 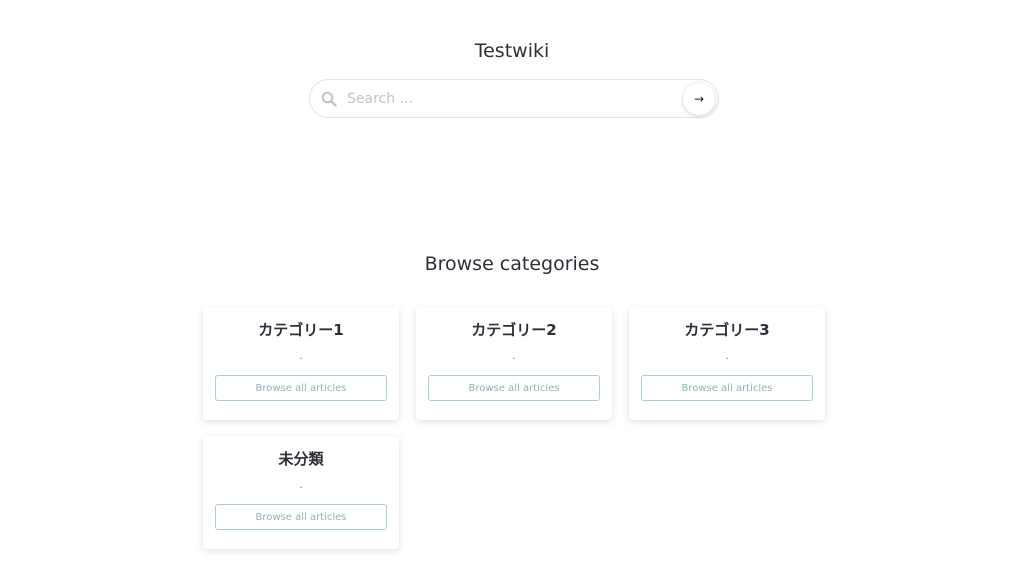 I want to click on category-name: カテゴリー1, so click(x=301, y=330).